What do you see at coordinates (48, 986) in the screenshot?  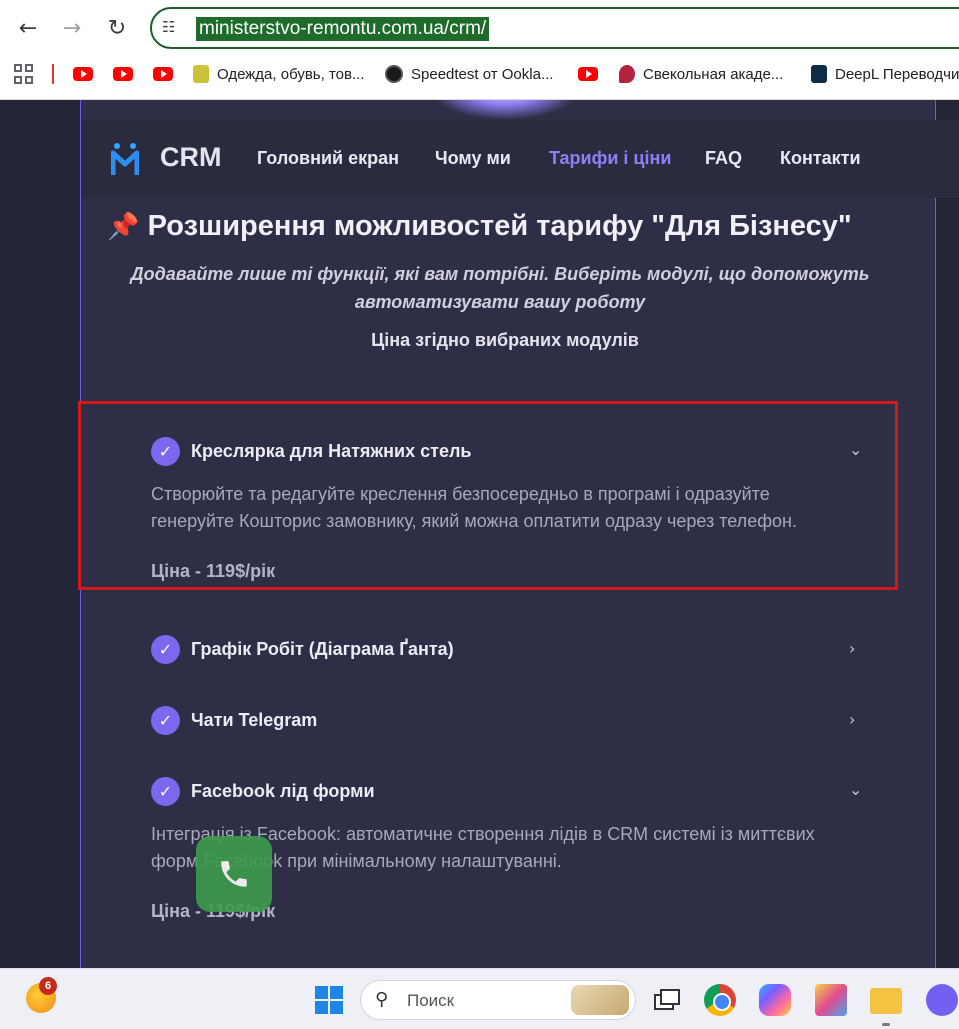 I see `notification-badge: 6` at bounding box center [48, 986].